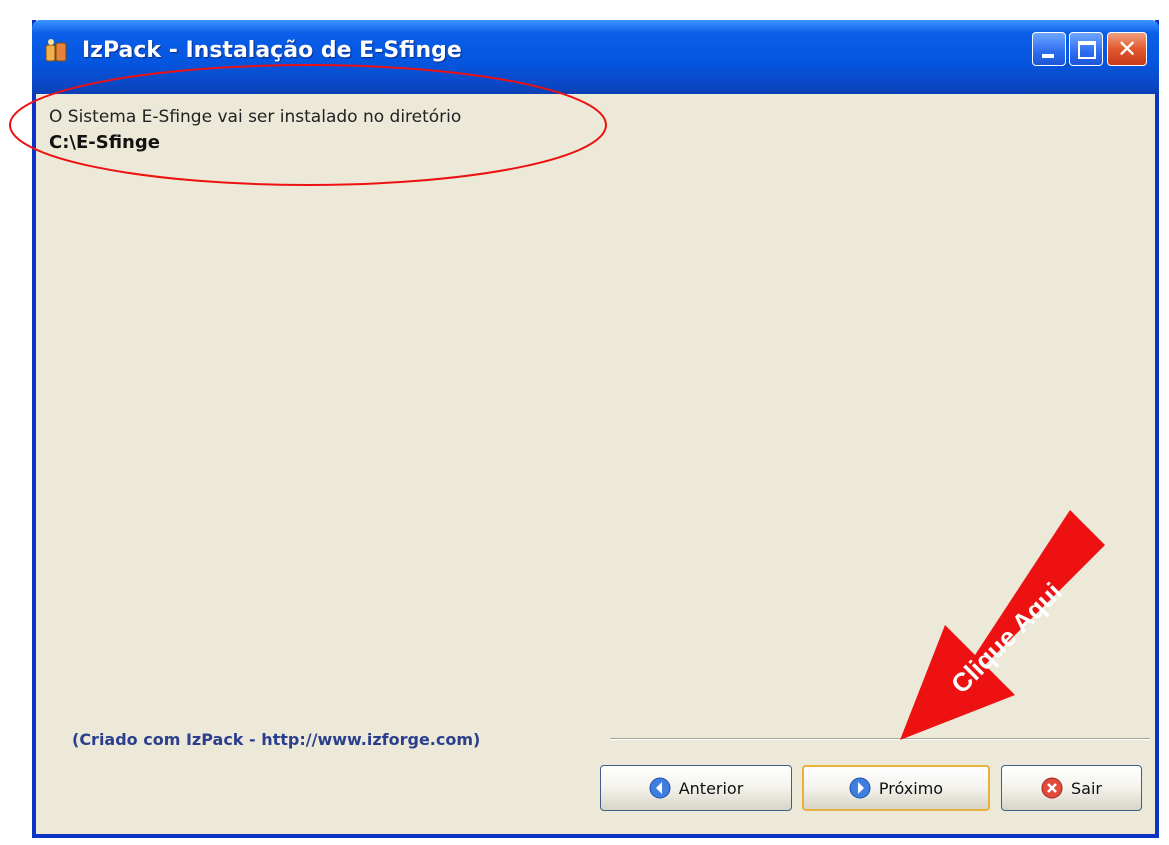  What do you see at coordinates (660, 788) in the screenshot?
I see `back-arrow-icon` at bounding box center [660, 788].